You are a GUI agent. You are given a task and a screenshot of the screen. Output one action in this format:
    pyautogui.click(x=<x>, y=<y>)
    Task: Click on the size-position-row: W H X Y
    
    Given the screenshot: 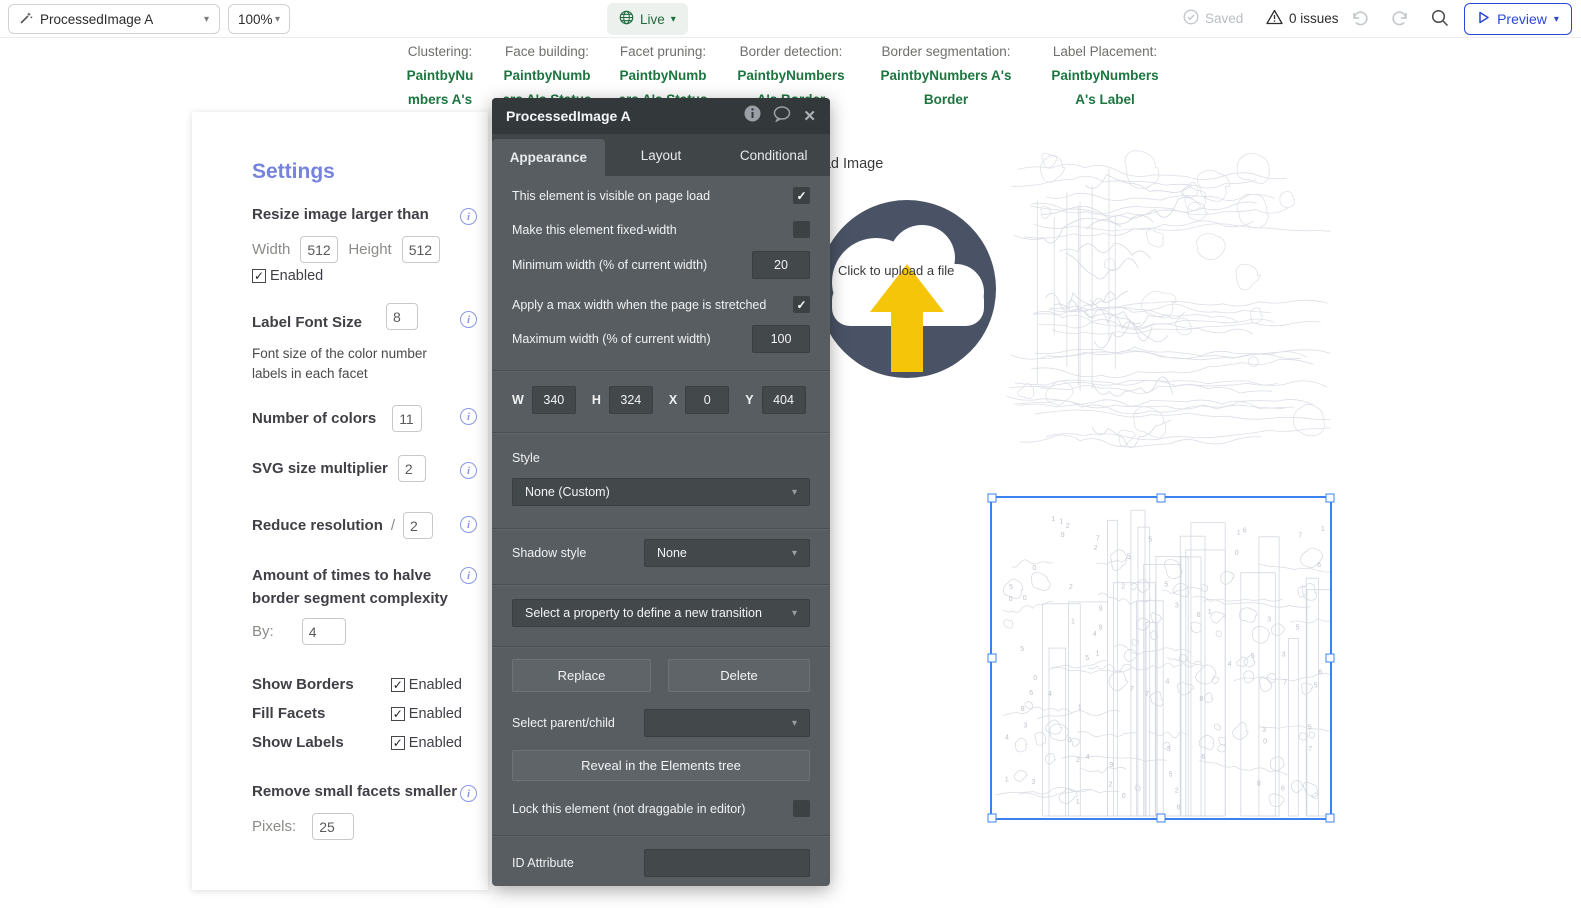 What is the action you would take?
    pyautogui.click(x=661, y=400)
    